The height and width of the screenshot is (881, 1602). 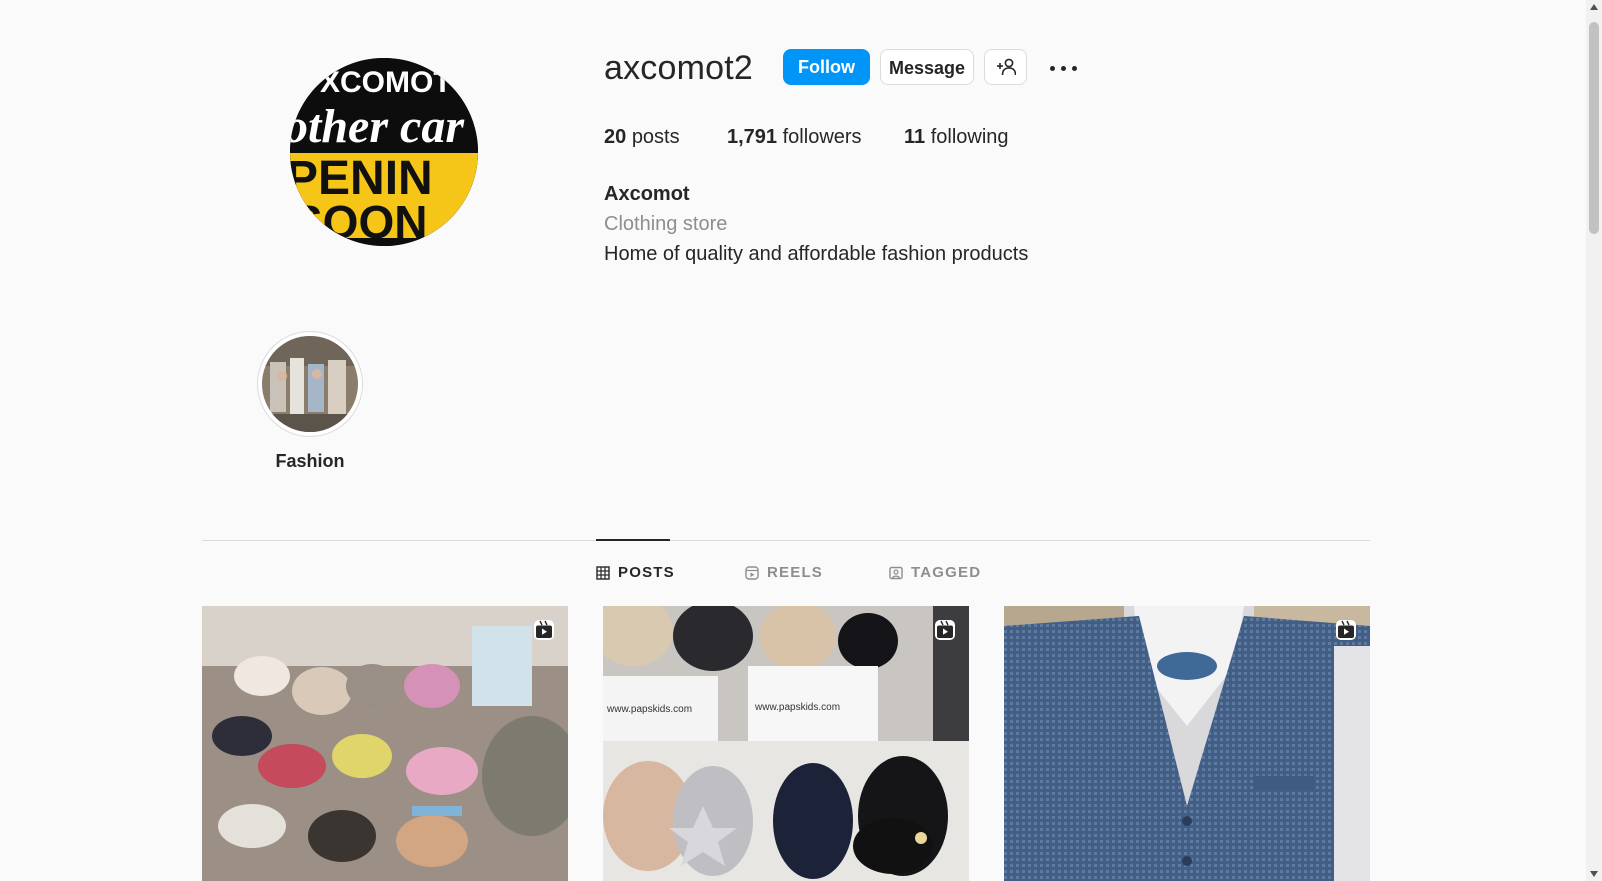 I want to click on scroll-up-arrow-icon, so click(x=1594, y=7).